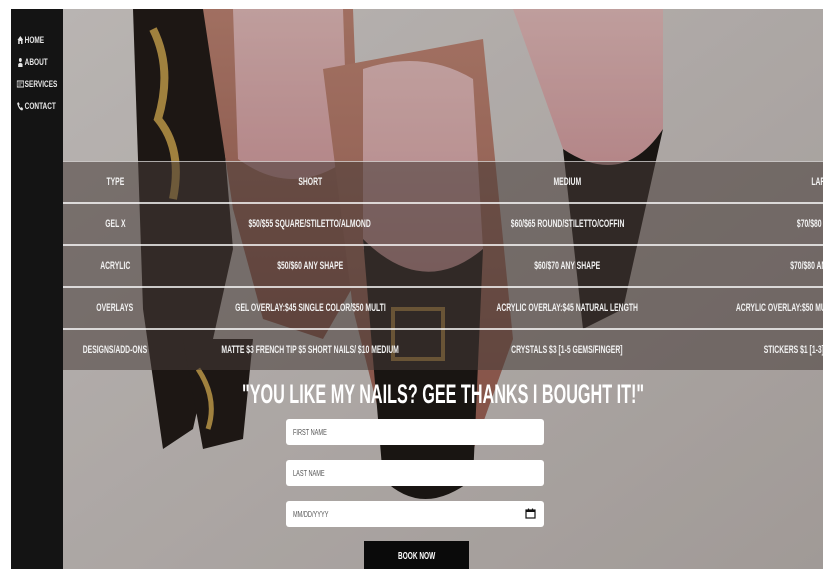 The width and height of the screenshot is (828, 571). I want to click on nav-item-contact: CONTACT, so click(36, 106).